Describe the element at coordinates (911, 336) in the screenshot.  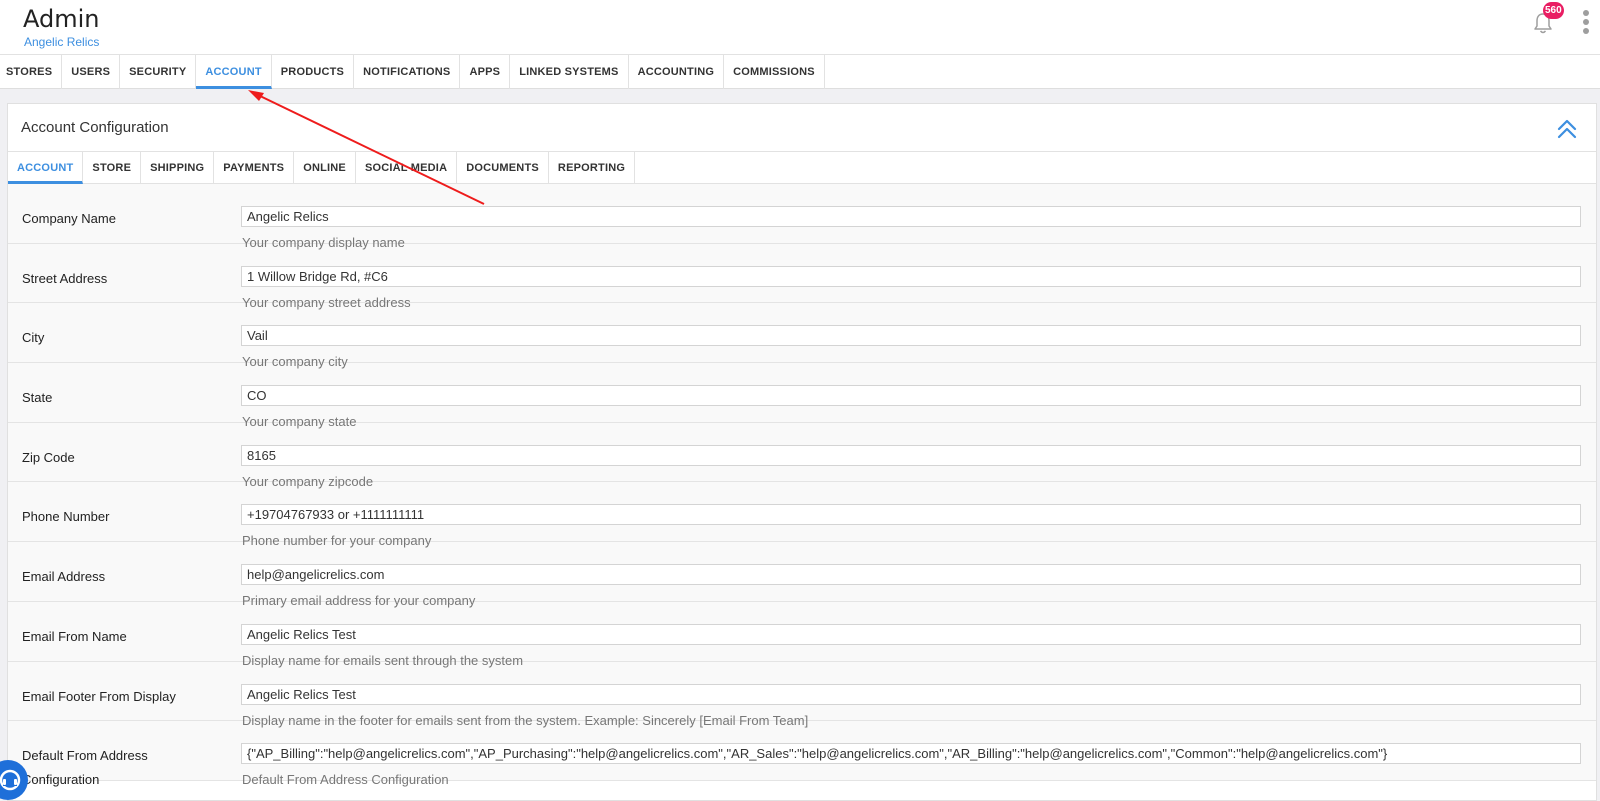
I see `city-input` at that location.